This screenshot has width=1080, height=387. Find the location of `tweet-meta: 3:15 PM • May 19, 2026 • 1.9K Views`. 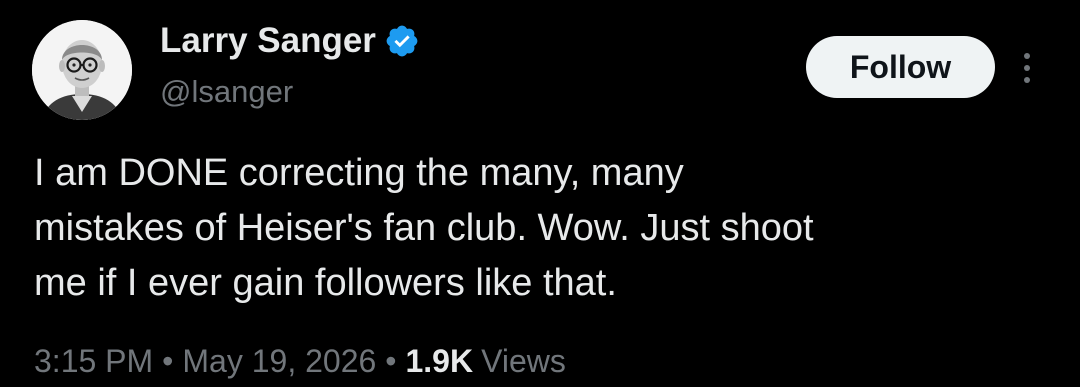

tweet-meta: 3:15 PM • May 19, 2026 • 1.9K Views is located at coordinates (300, 361).